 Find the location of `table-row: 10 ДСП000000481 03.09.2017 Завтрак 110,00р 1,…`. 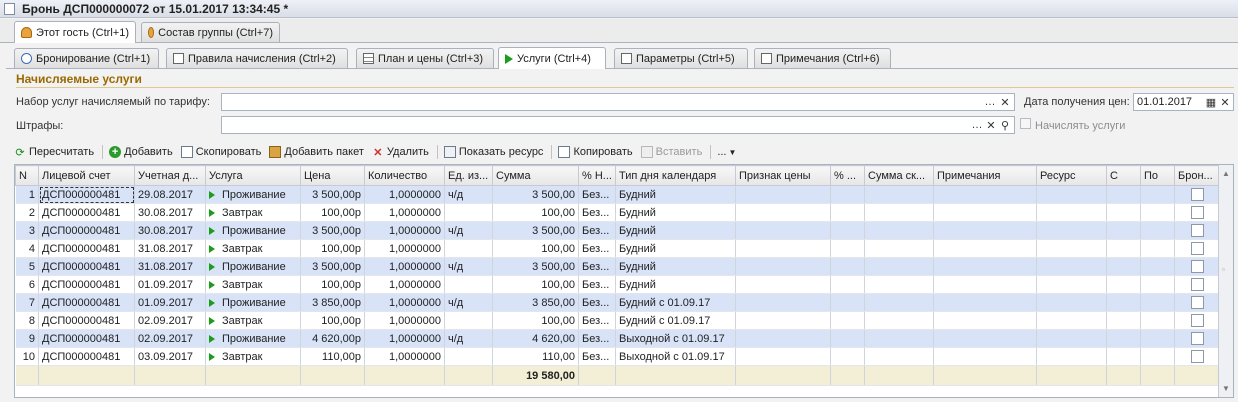

table-row: 10 ДСП000000481 03.09.2017 Завтрак 110,00р 1,… is located at coordinates (618, 356).